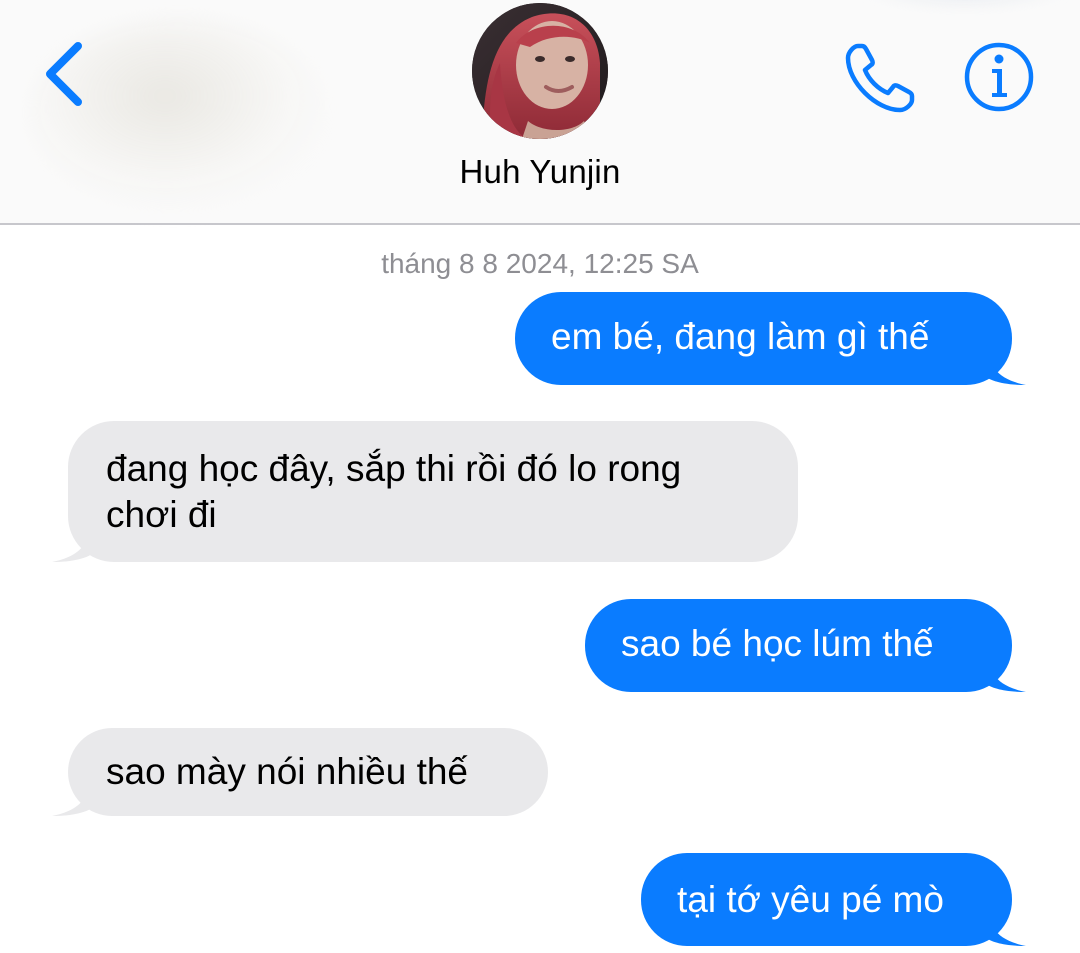  Describe the element at coordinates (64, 74) in the screenshot. I see `chevron-left-icon` at that location.